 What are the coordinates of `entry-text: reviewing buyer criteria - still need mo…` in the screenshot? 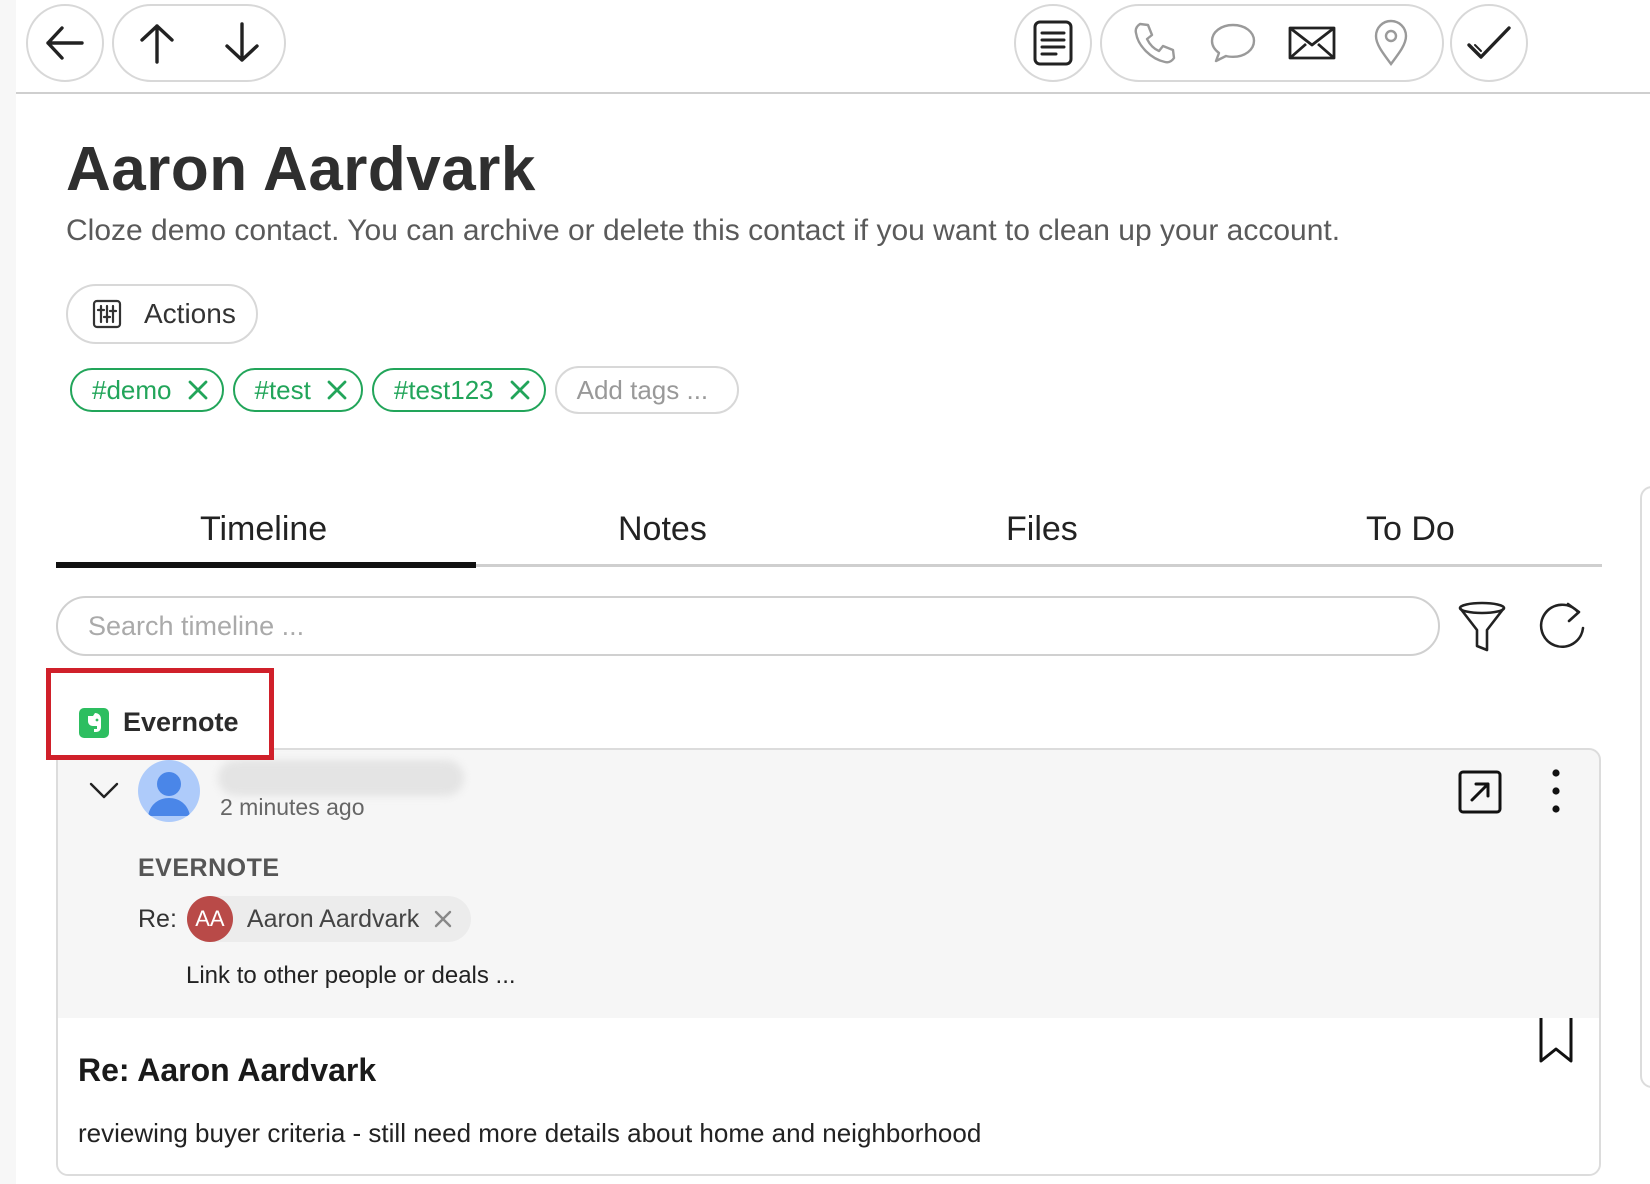 It's located at (530, 1133).